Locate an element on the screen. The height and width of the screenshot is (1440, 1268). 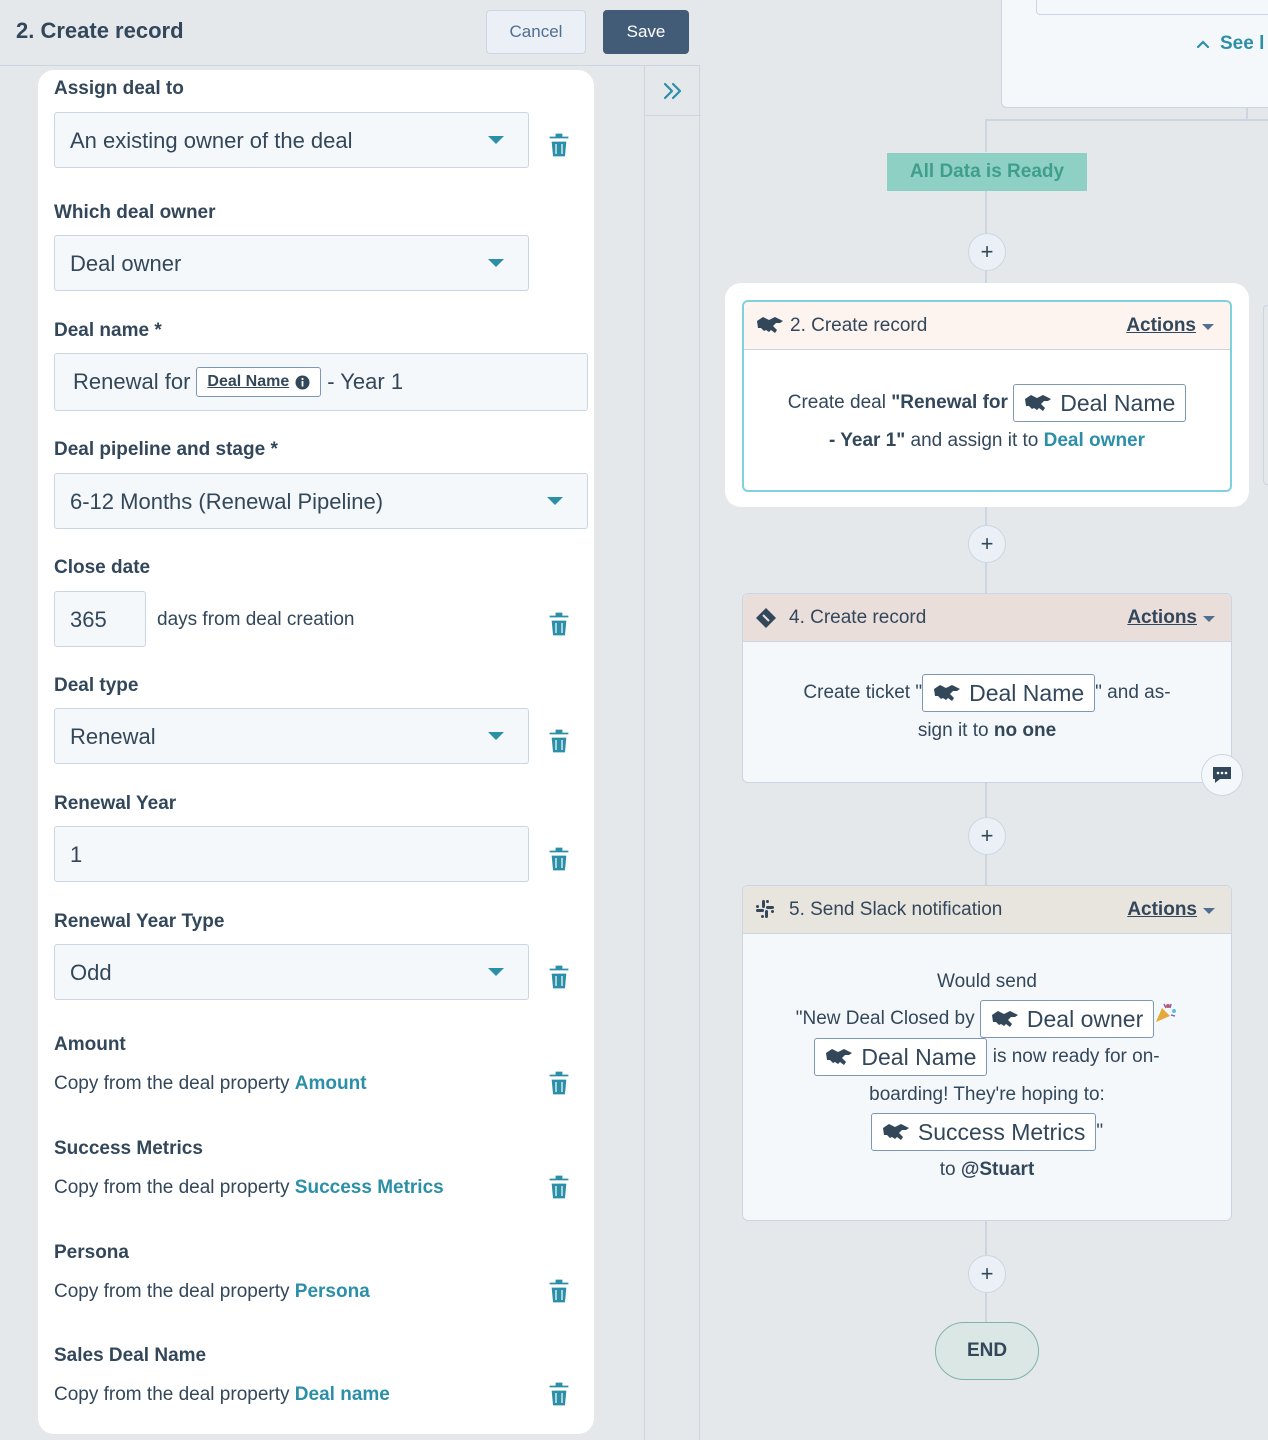
persona-copy-line: Copy from the deal property Persona is located at coordinates (212, 1292).